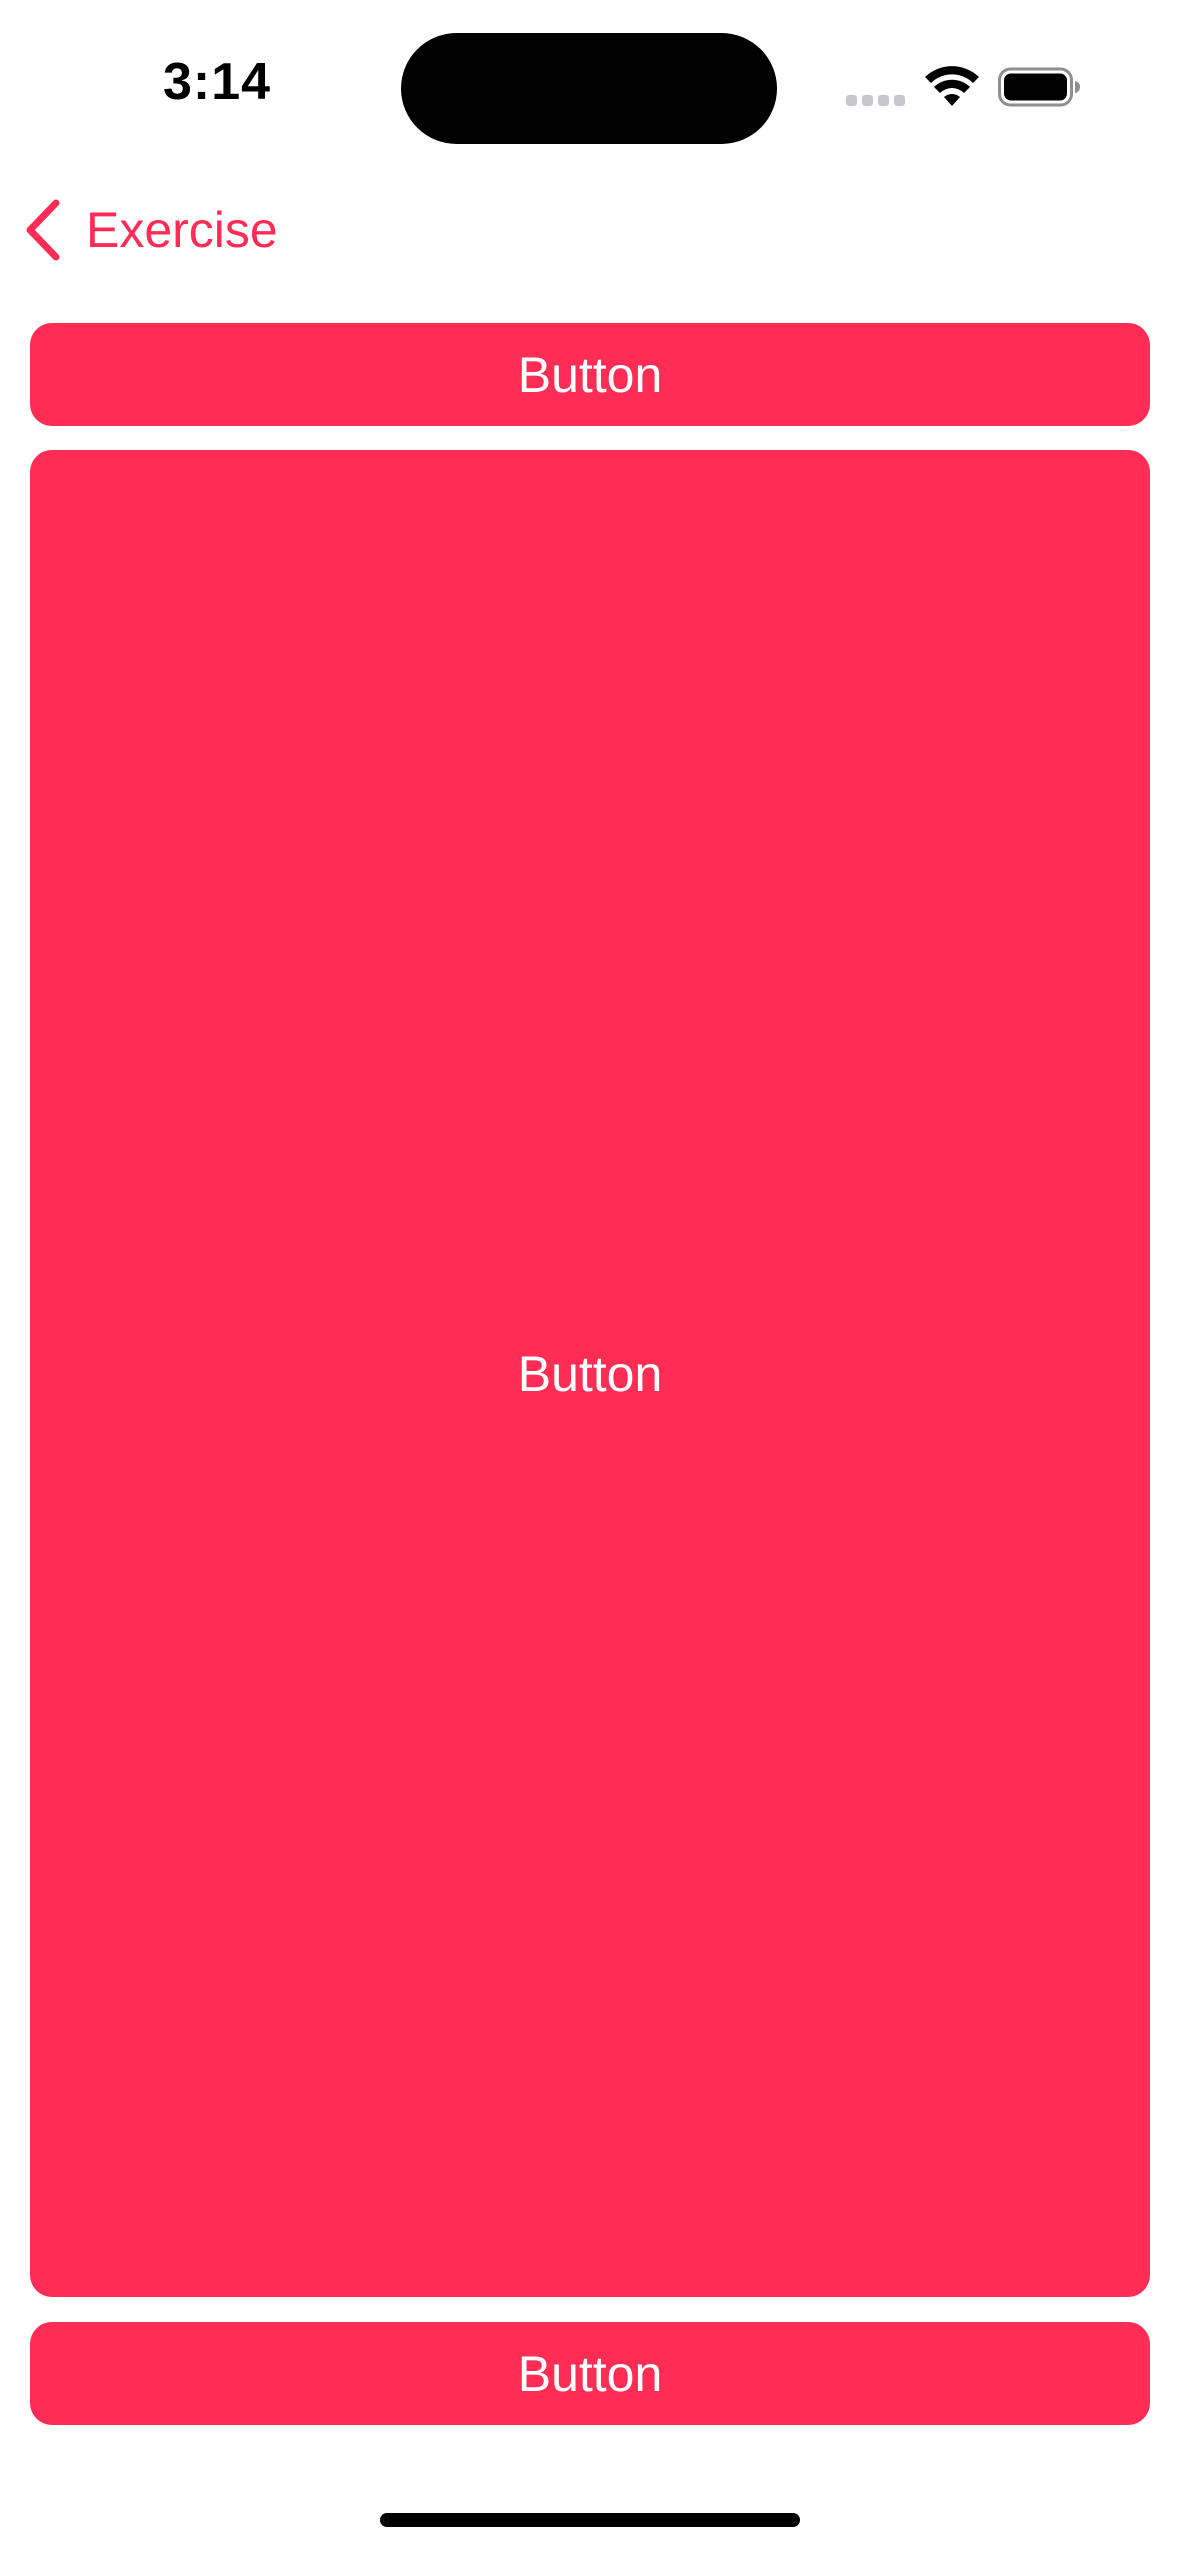  Describe the element at coordinates (1039, 87) in the screenshot. I see `battery-icon` at that location.